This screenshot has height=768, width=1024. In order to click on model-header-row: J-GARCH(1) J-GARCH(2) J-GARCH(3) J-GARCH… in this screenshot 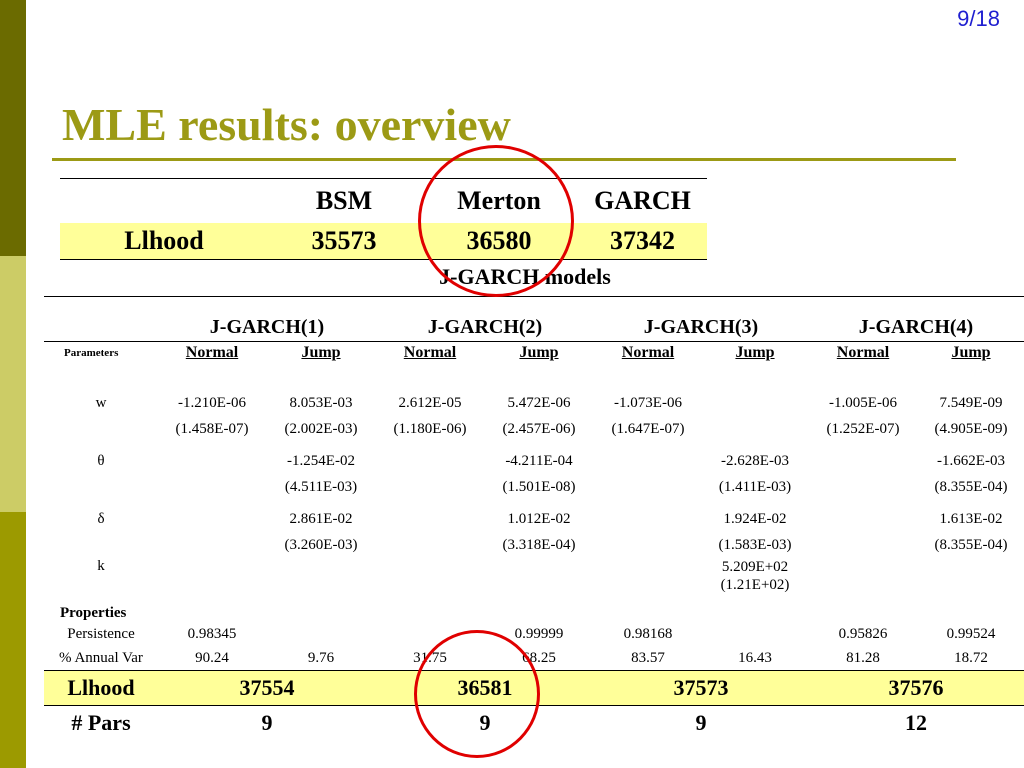, I will do `click(534, 319)`.